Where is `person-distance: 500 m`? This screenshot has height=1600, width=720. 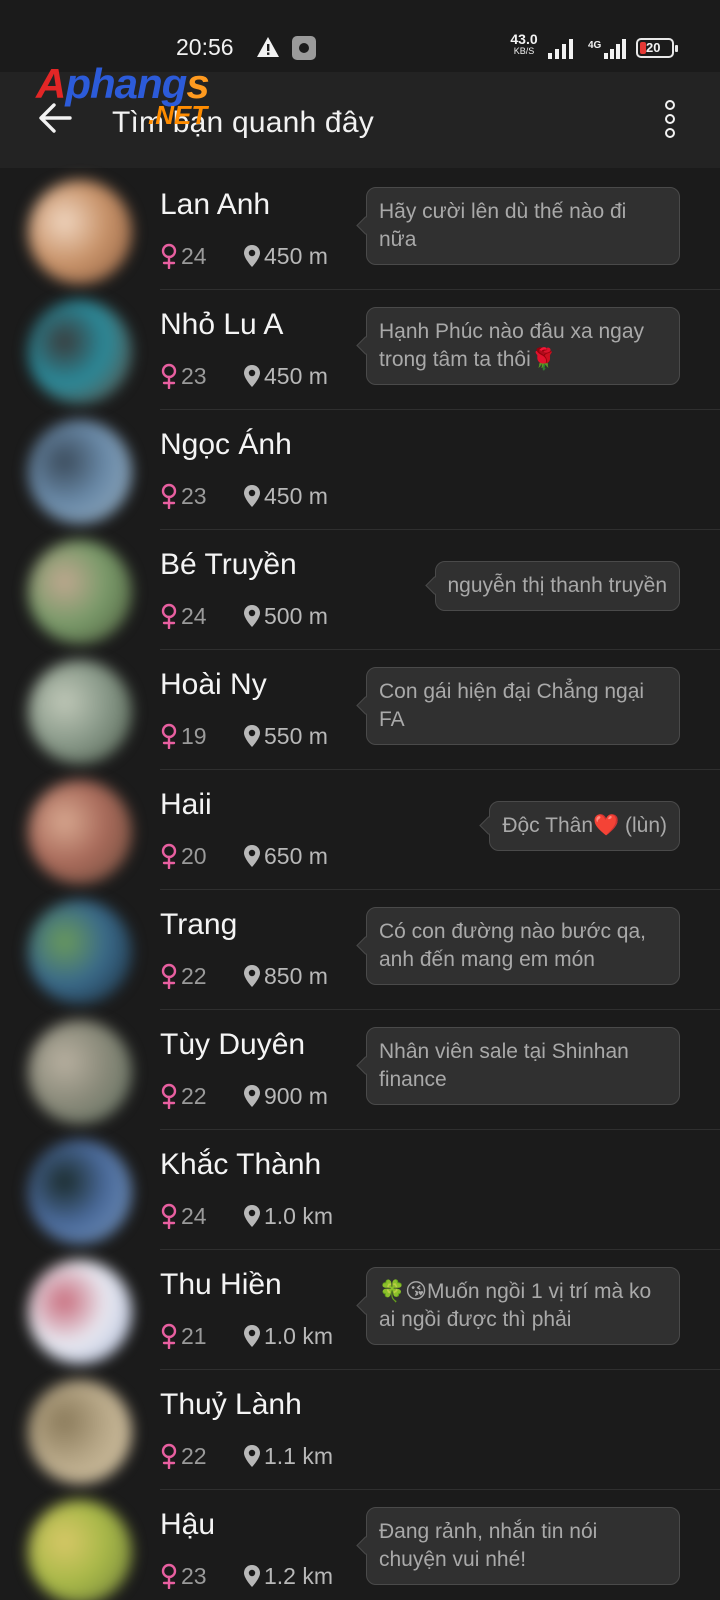 person-distance: 500 m is located at coordinates (296, 615).